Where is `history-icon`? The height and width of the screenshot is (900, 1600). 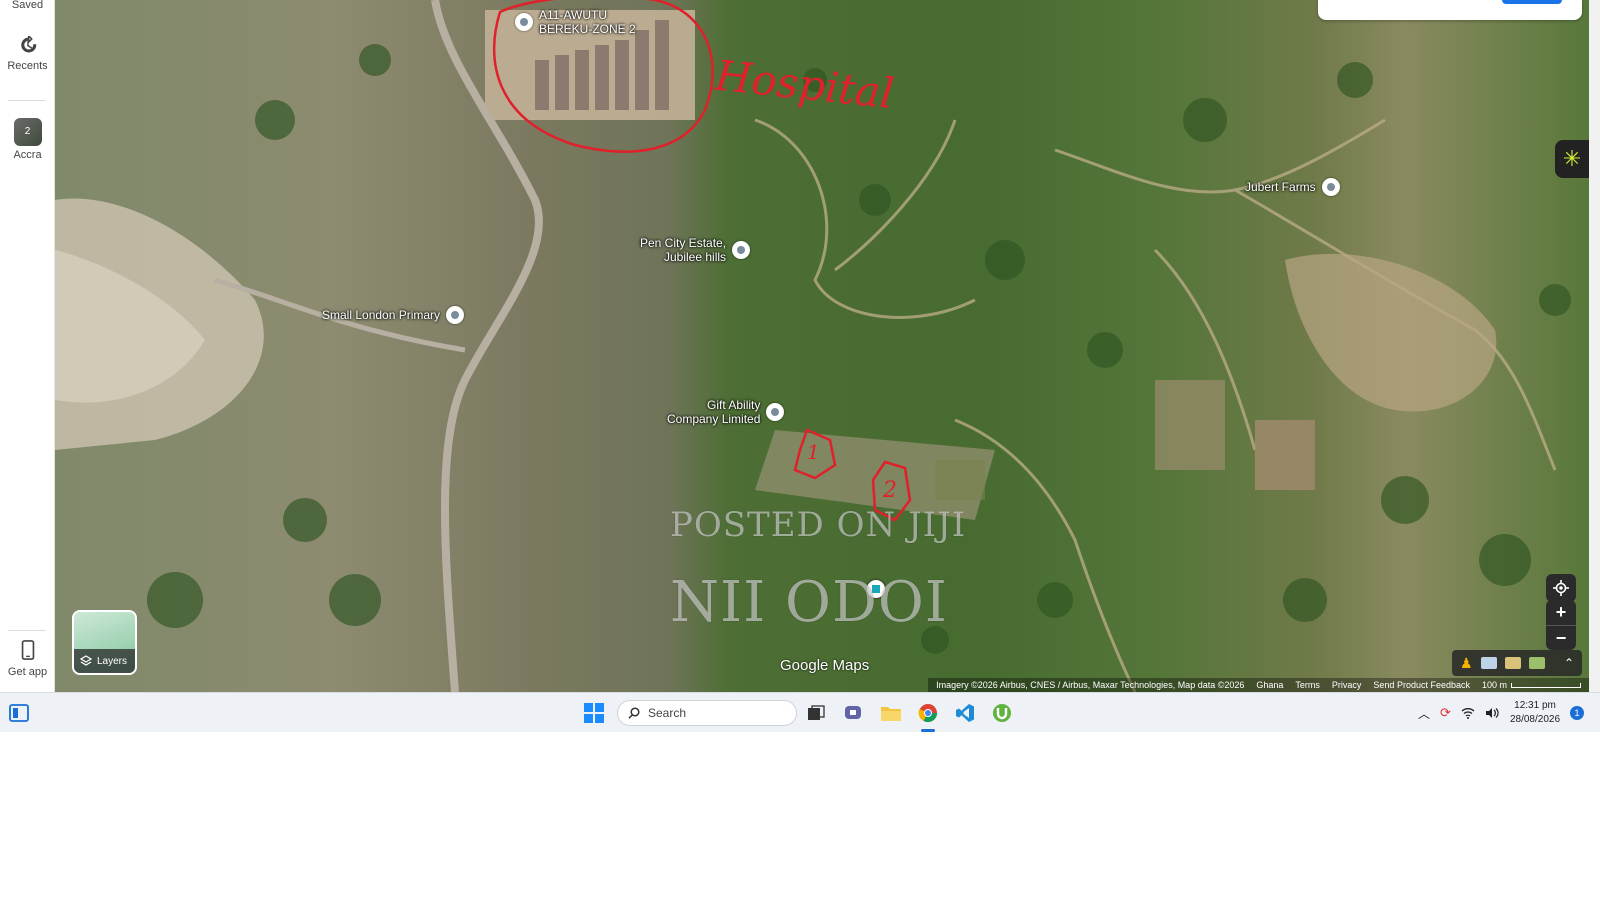
history-icon is located at coordinates (28, 43).